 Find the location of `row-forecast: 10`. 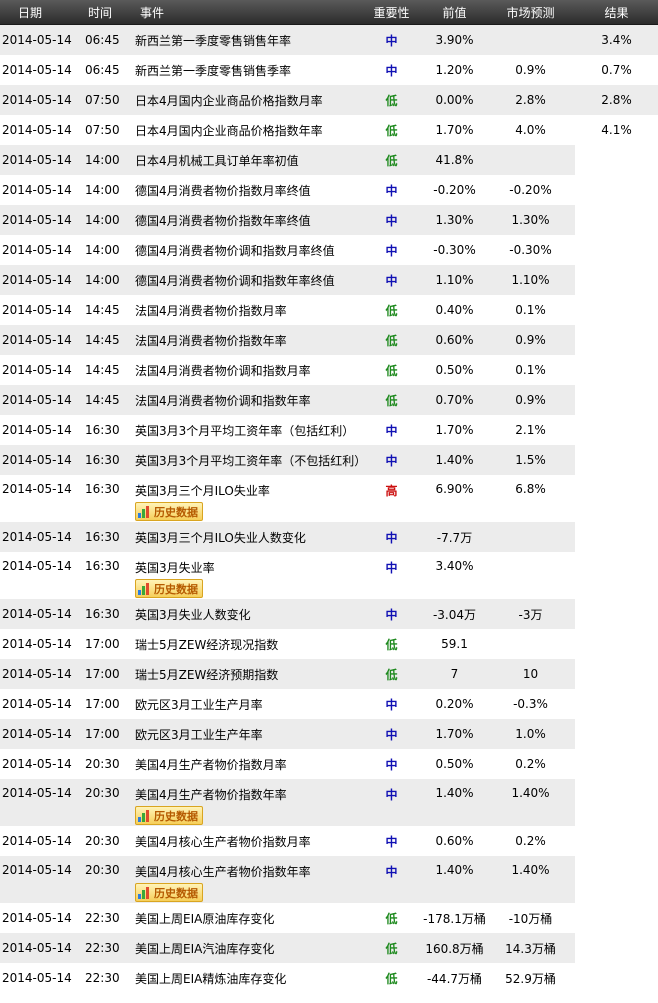

row-forecast: 10 is located at coordinates (530, 674).